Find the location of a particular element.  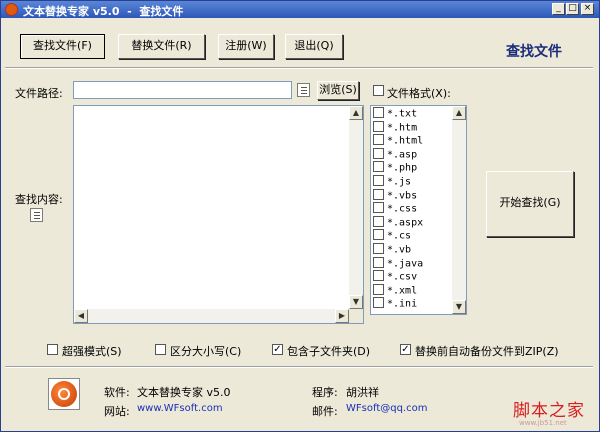

file-type-item: *.html is located at coordinates (398, 141).